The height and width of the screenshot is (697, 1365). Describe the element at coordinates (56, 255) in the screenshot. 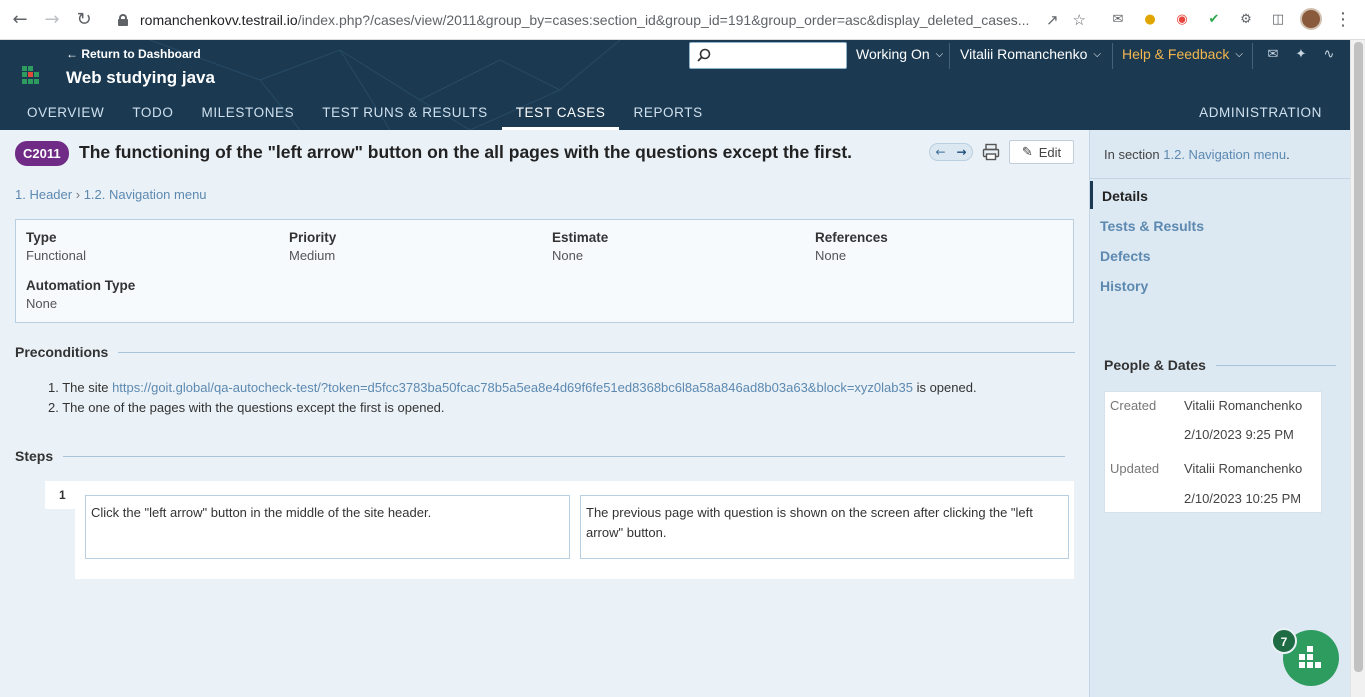

I see `prop-value: Functional` at that location.